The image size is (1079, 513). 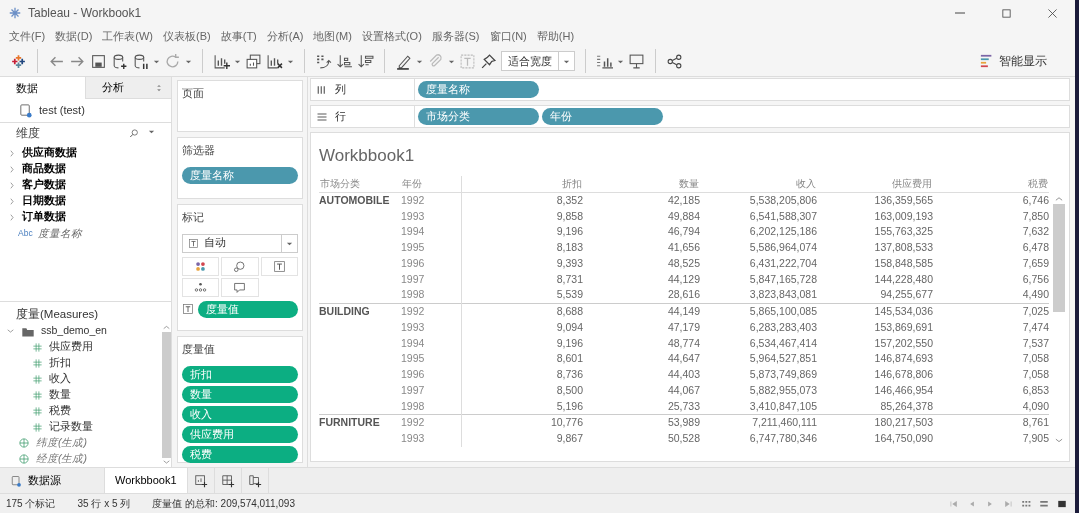 What do you see at coordinates (85, 217) in the screenshot?
I see `folder-item: 订单数据` at bounding box center [85, 217].